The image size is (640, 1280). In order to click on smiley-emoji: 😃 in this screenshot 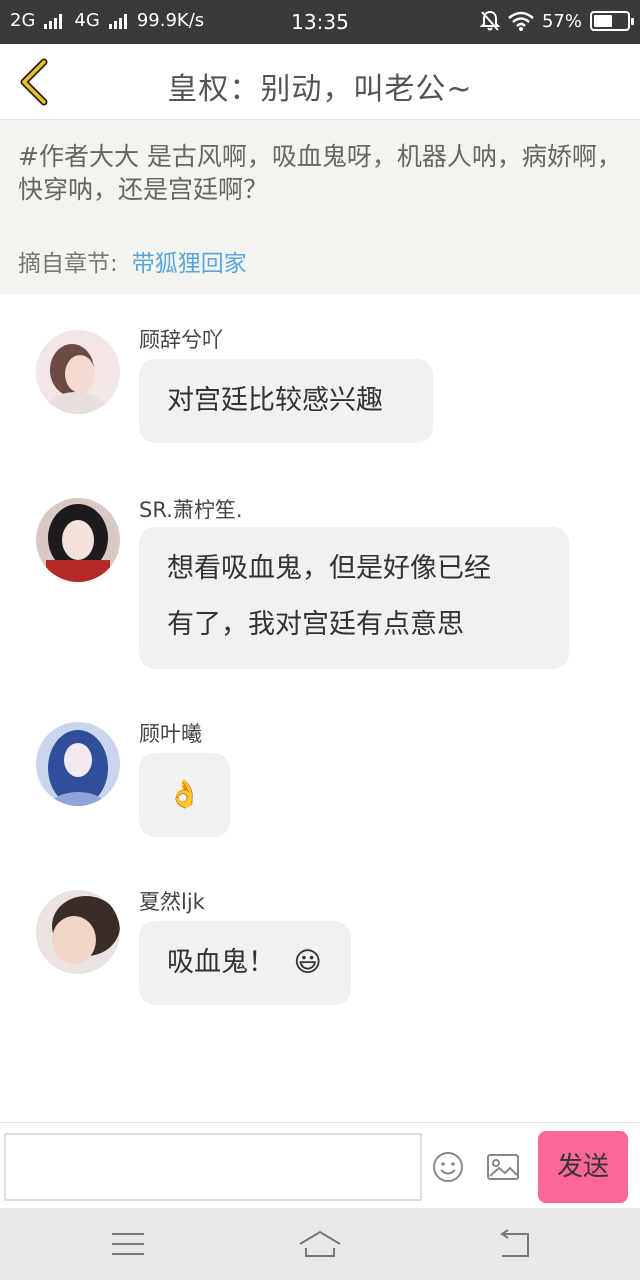, I will do `click(307, 962)`.